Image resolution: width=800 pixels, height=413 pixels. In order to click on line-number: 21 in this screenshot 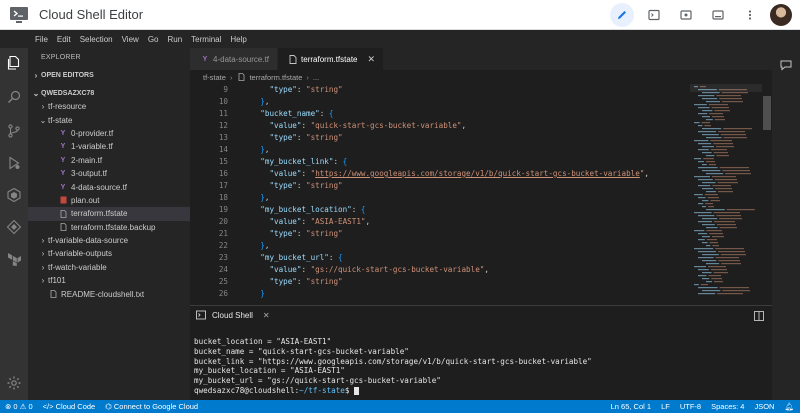, I will do `click(223, 233)`.